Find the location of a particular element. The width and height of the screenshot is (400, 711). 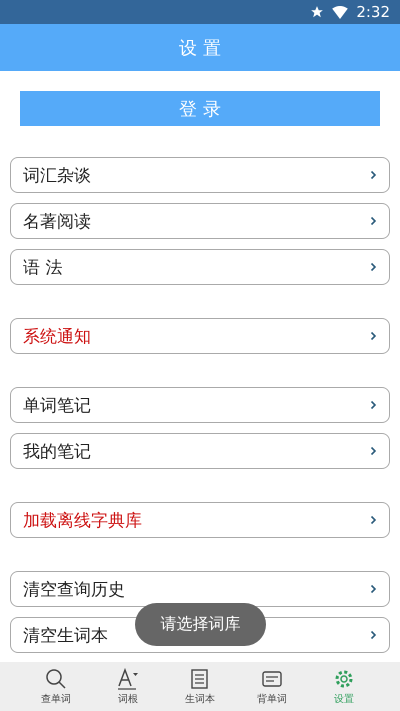

menu-item: 语 法 is located at coordinates (200, 267).